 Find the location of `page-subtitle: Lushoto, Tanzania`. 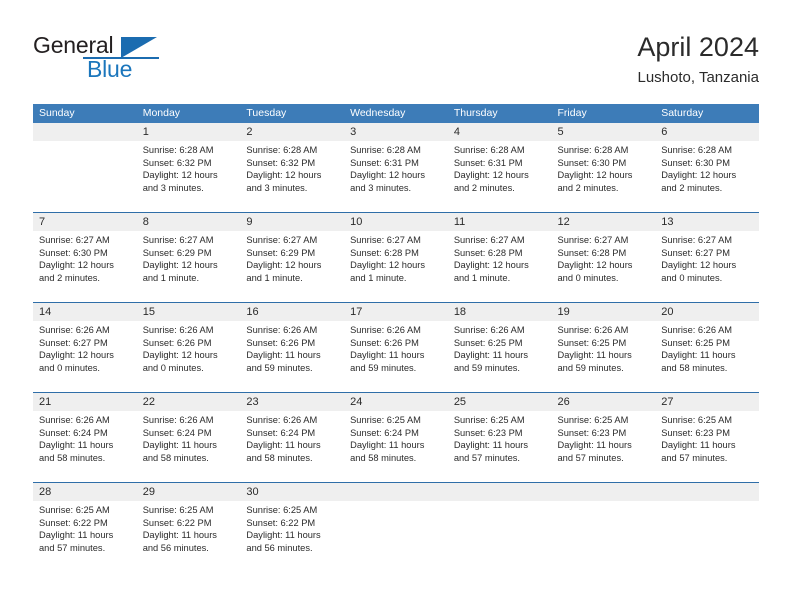

page-subtitle: Lushoto, Tanzania is located at coordinates (698, 77).